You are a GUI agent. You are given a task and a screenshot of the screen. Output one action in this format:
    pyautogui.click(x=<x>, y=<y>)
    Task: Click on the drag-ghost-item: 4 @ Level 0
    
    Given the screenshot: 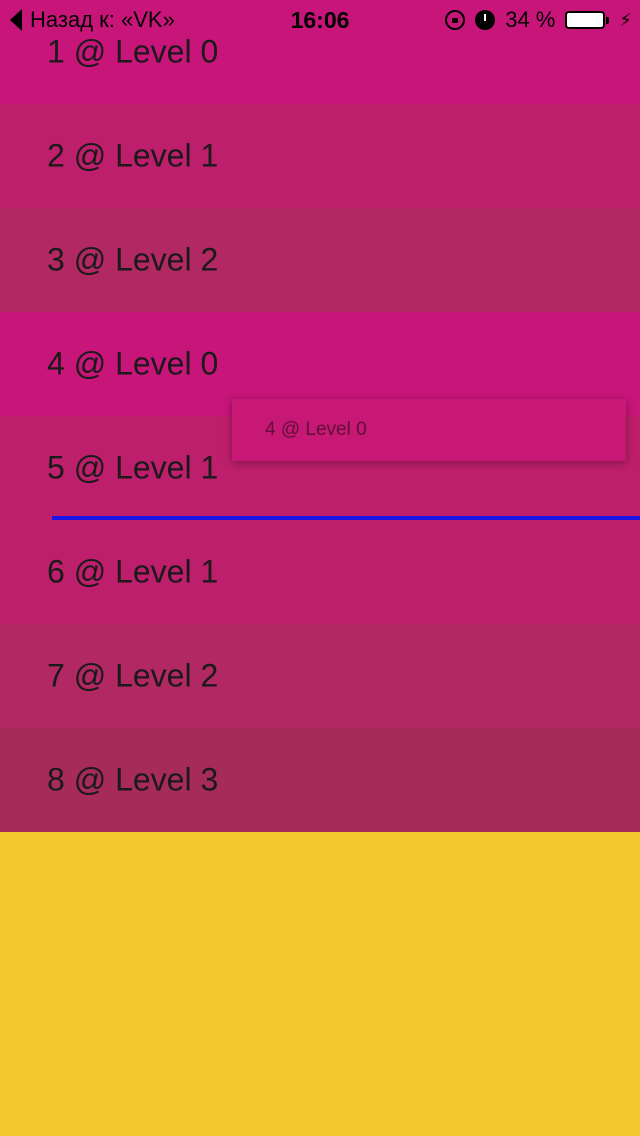 What is the action you would take?
    pyautogui.click(x=429, y=430)
    